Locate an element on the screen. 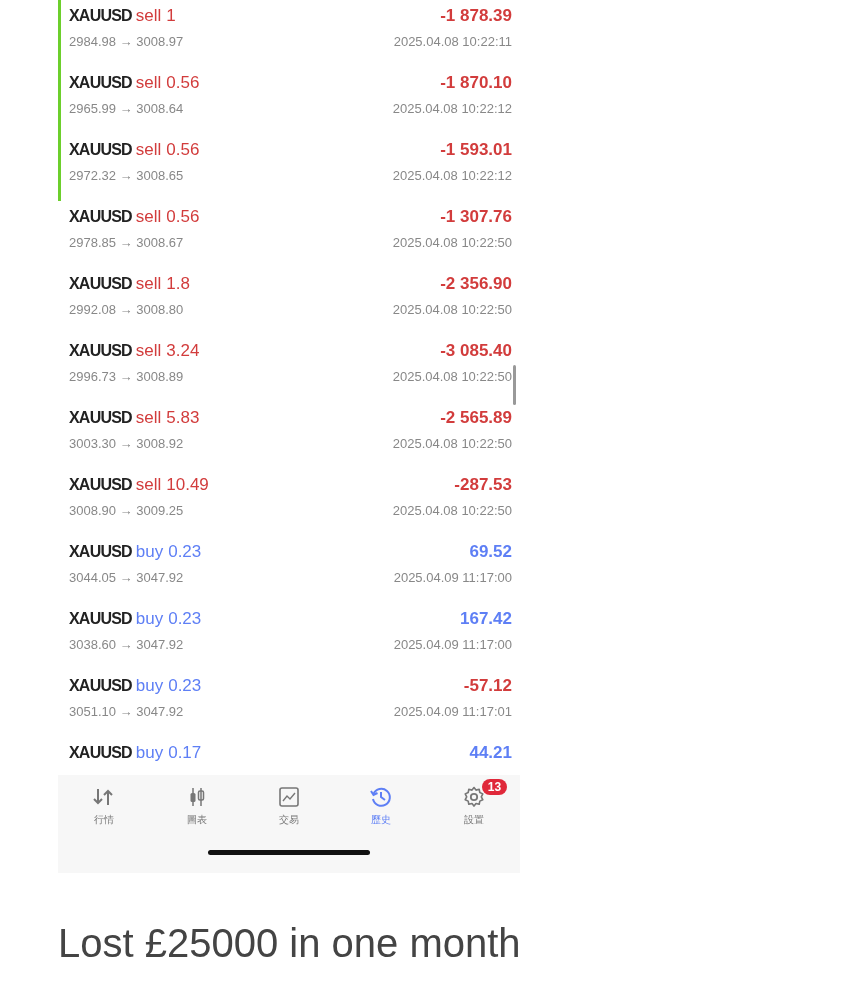 The image size is (864, 1002). line-chart-icon is located at coordinates (289, 797).